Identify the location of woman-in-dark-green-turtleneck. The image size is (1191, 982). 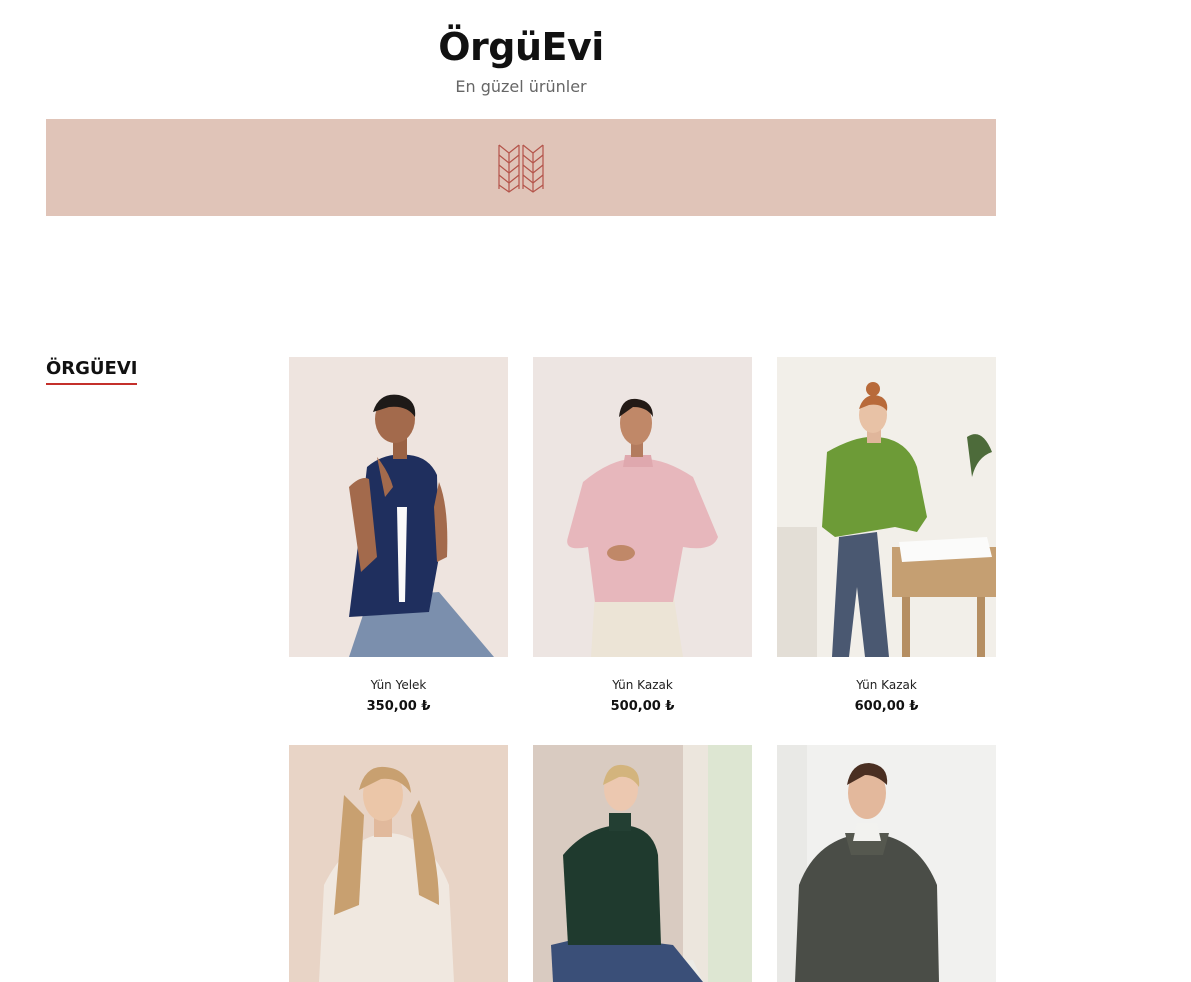
(642, 863).